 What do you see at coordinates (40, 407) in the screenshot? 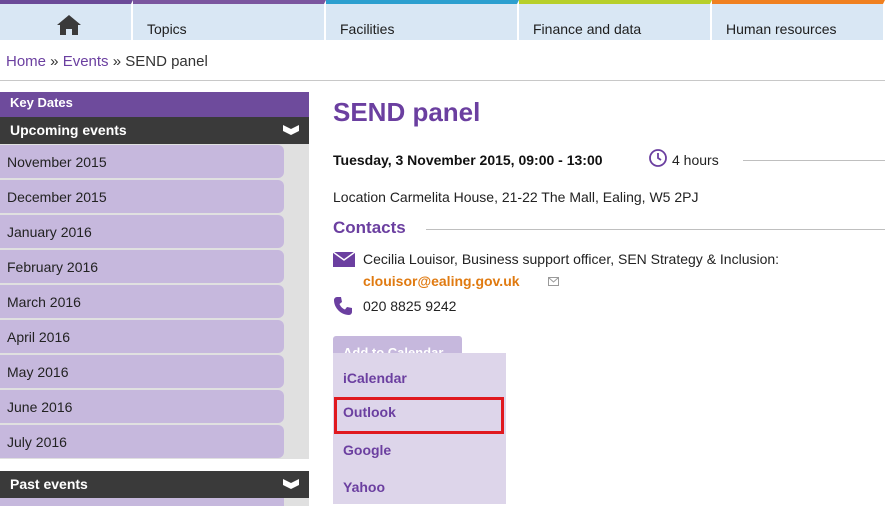
I see `month-label: June 2016` at bounding box center [40, 407].